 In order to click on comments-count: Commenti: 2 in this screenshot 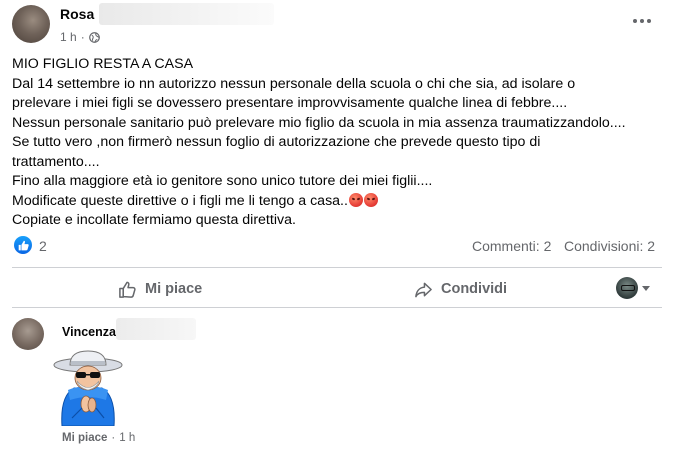, I will do `click(511, 246)`.